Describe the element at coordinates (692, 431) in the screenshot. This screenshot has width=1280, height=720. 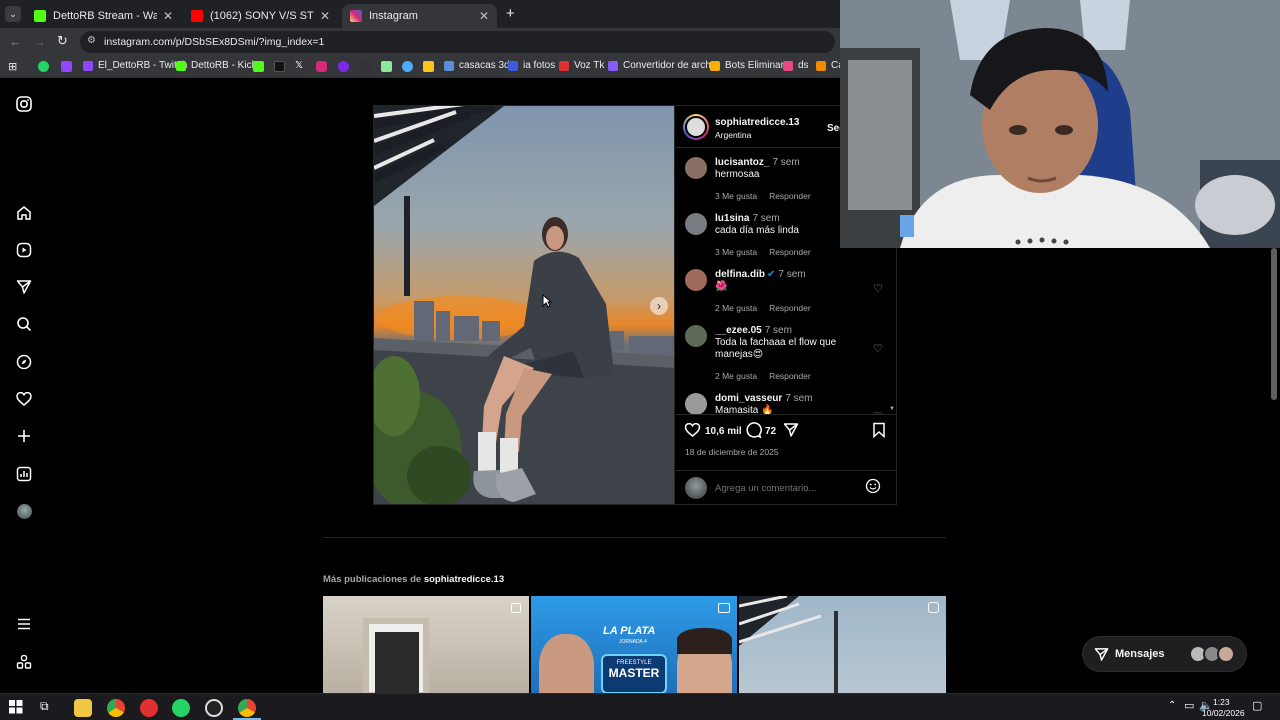
I see `like-heart-icon` at that location.